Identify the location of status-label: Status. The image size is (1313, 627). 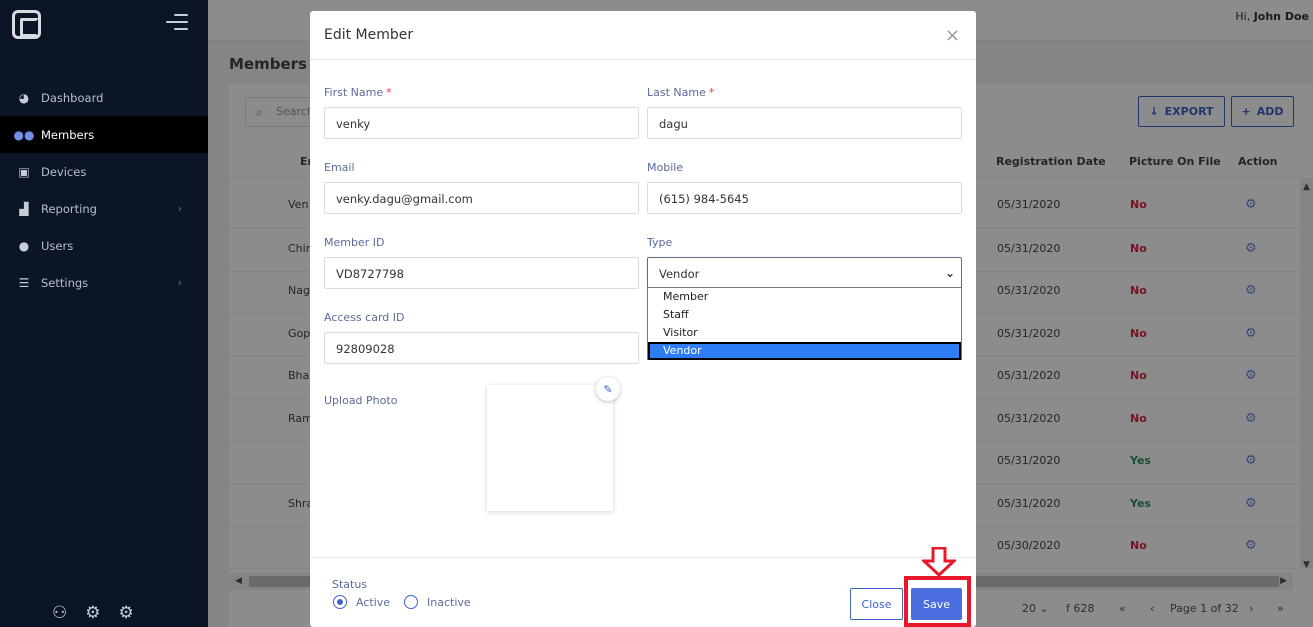
(350, 584).